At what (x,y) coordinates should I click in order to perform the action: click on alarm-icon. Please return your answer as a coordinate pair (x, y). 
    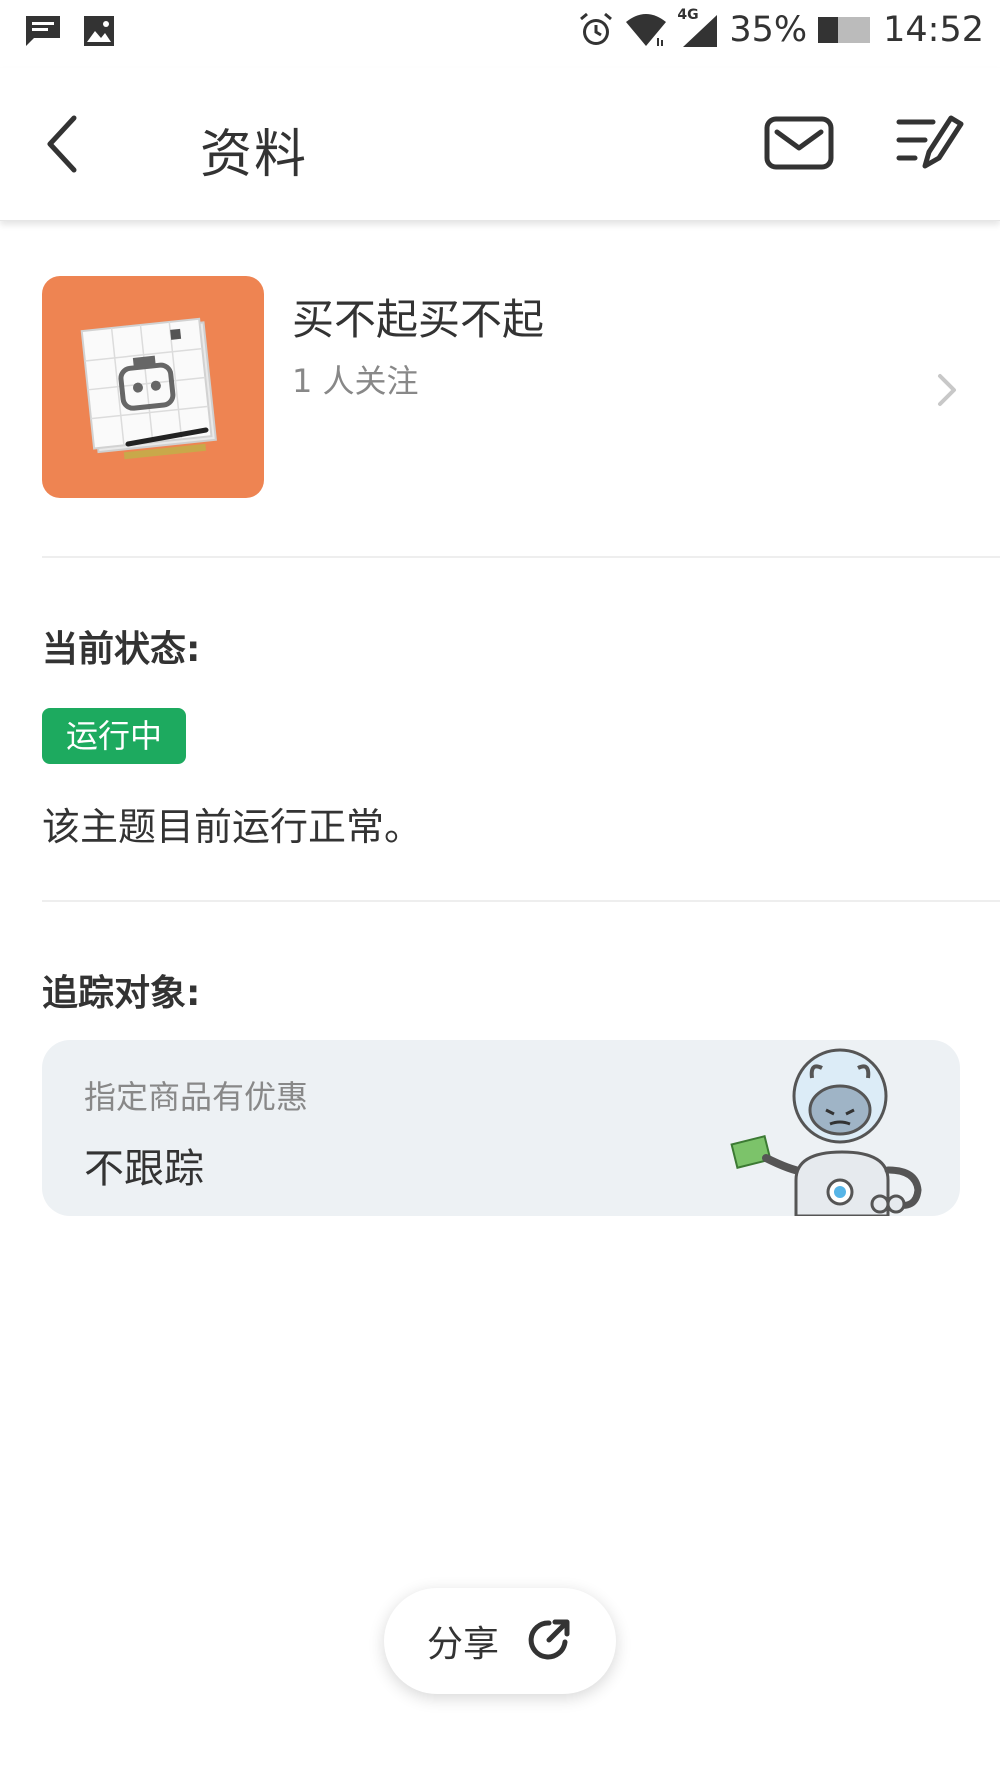
    Looking at the image, I should click on (596, 30).